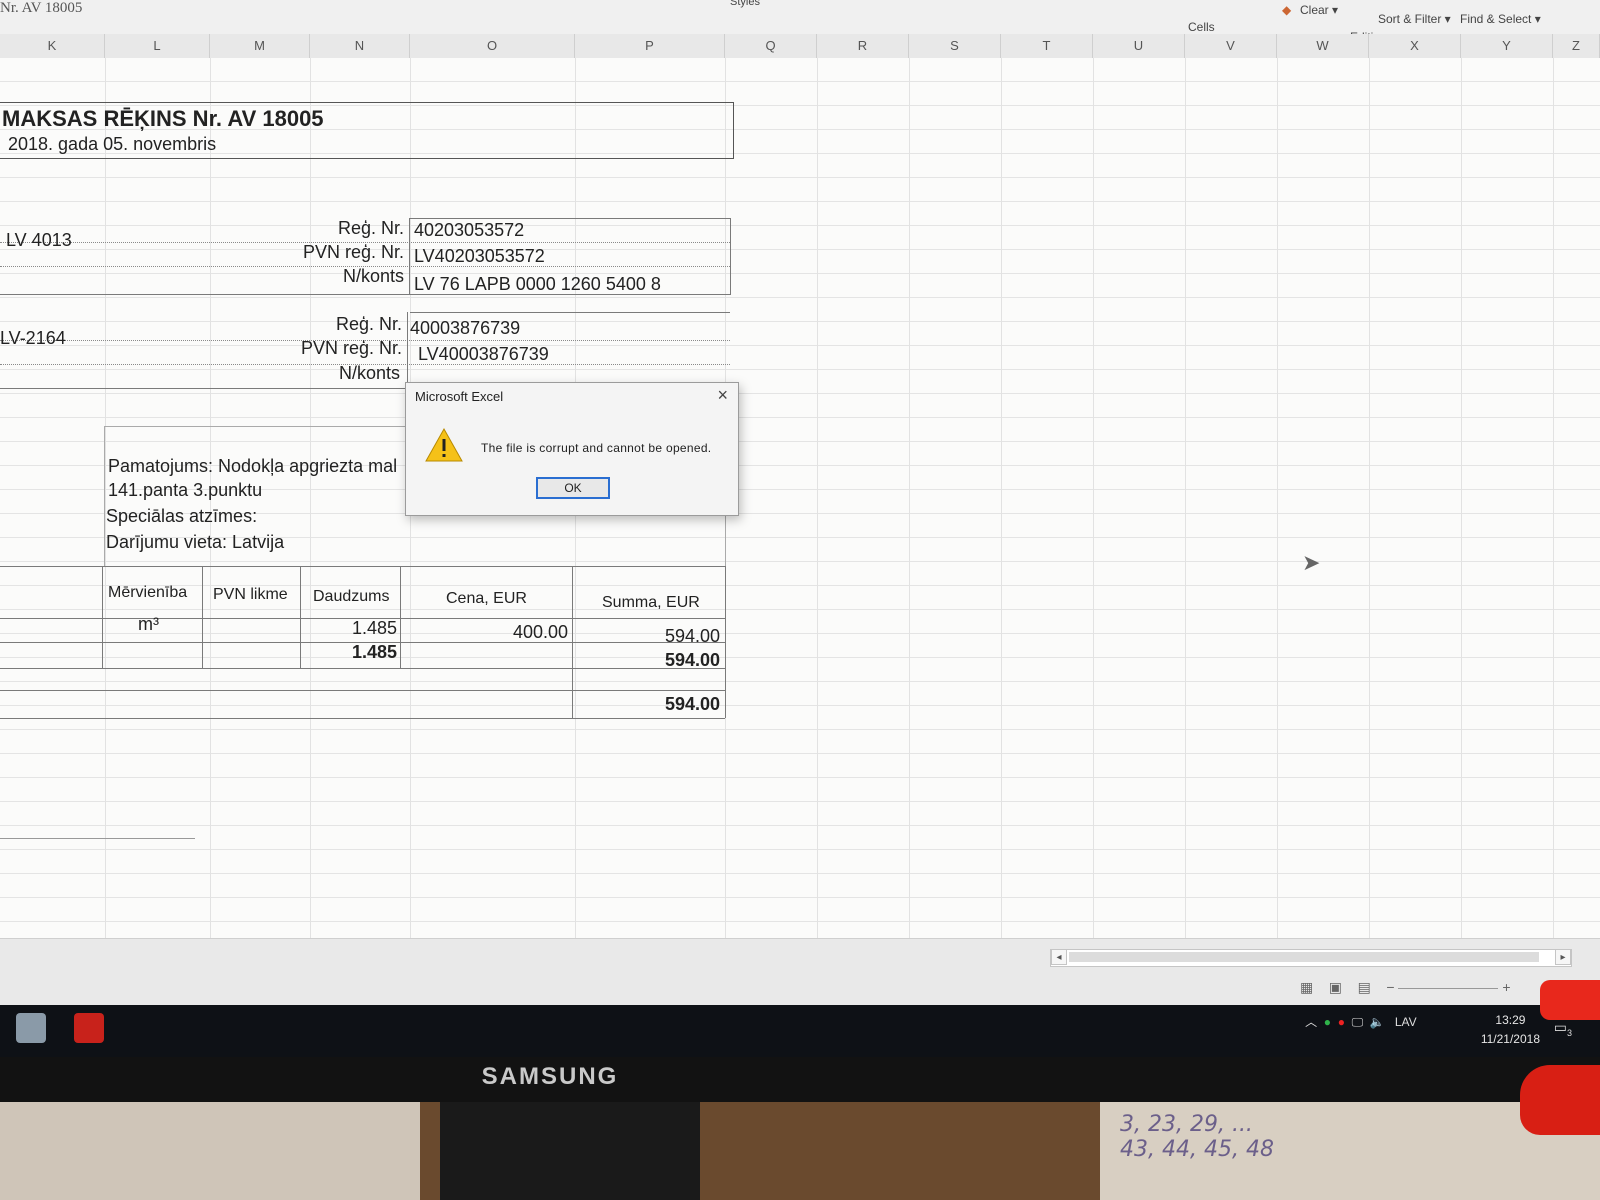  I want to click on column-header: O, so click(492, 46).